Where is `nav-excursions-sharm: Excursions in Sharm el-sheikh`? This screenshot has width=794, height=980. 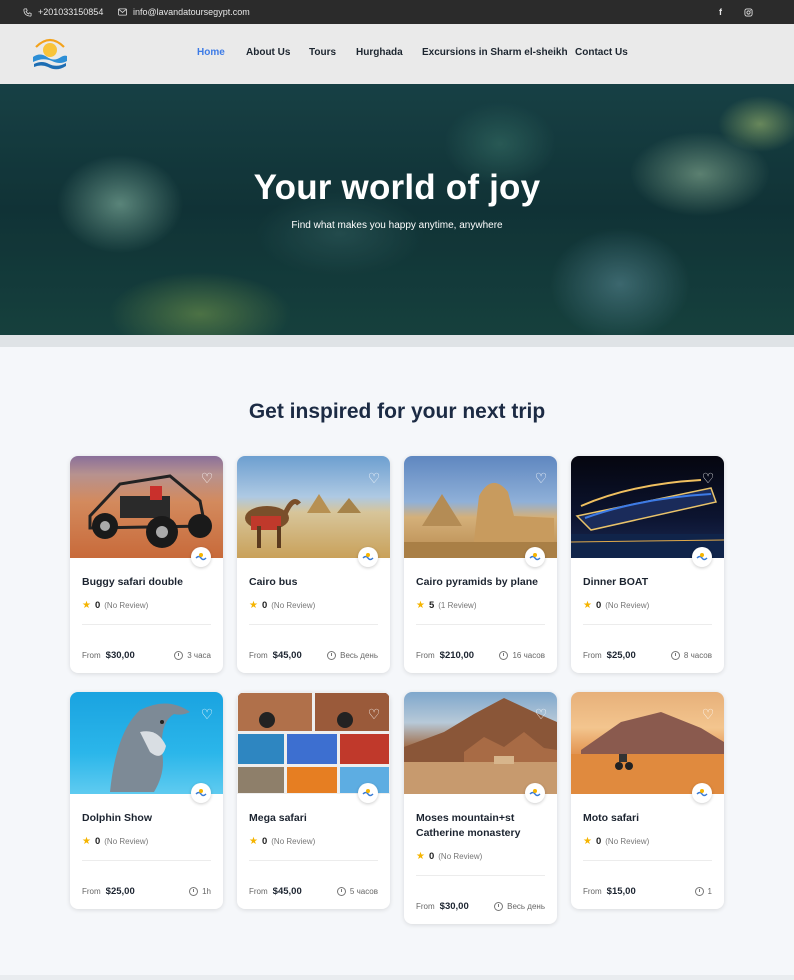
nav-excursions-sharm: Excursions in Sharm el-sheikh is located at coordinates (495, 52).